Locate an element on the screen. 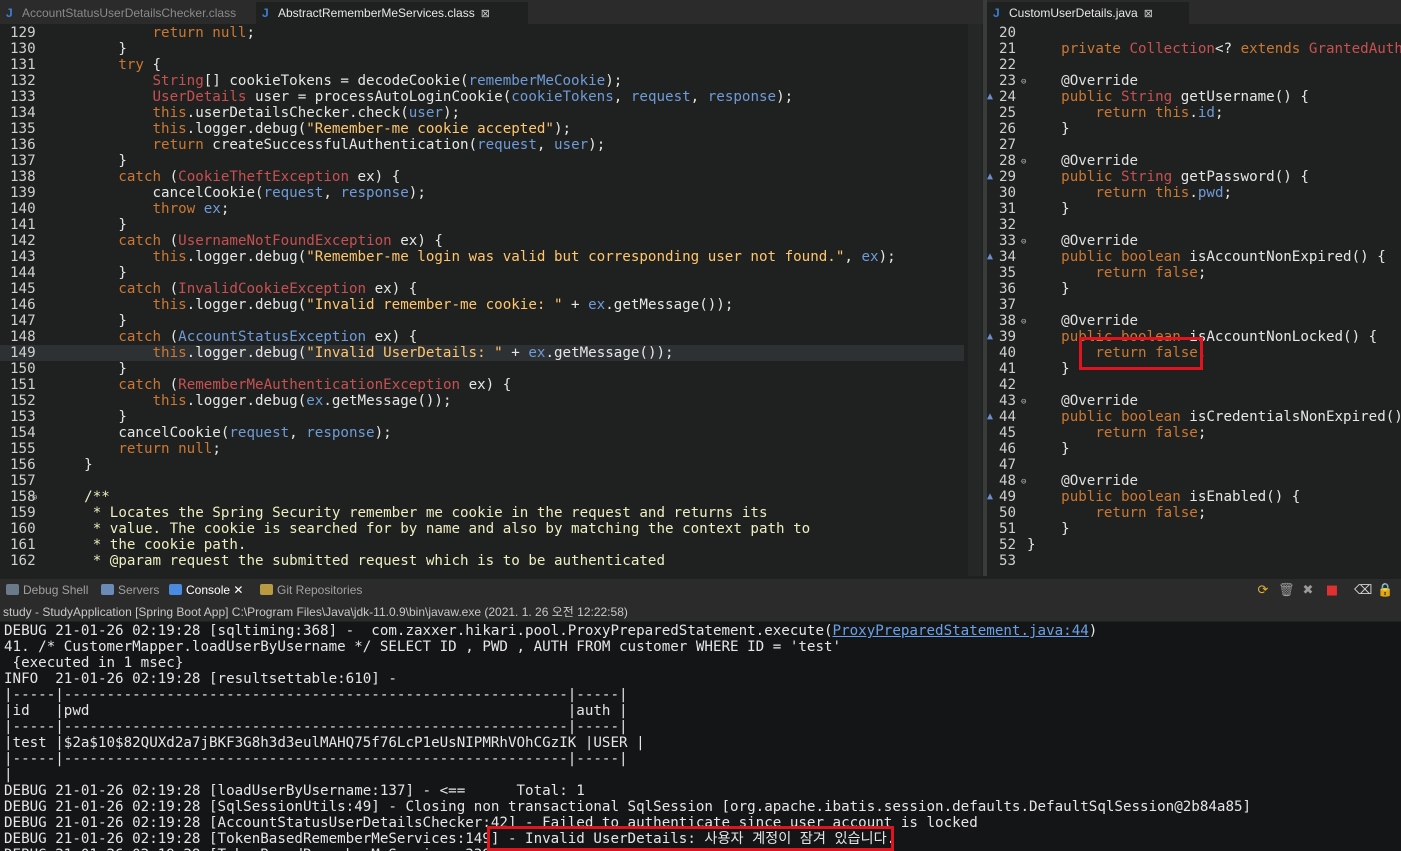 The image size is (1401, 851). console-line-text: ) is located at coordinates (1093, 631).